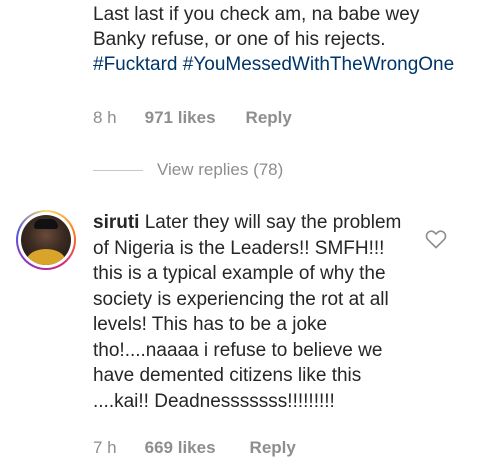  Describe the element at coordinates (318, 64) in the screenshot. I see `hashtag-link: #YouMessedWithTheWrongOne` at that location.